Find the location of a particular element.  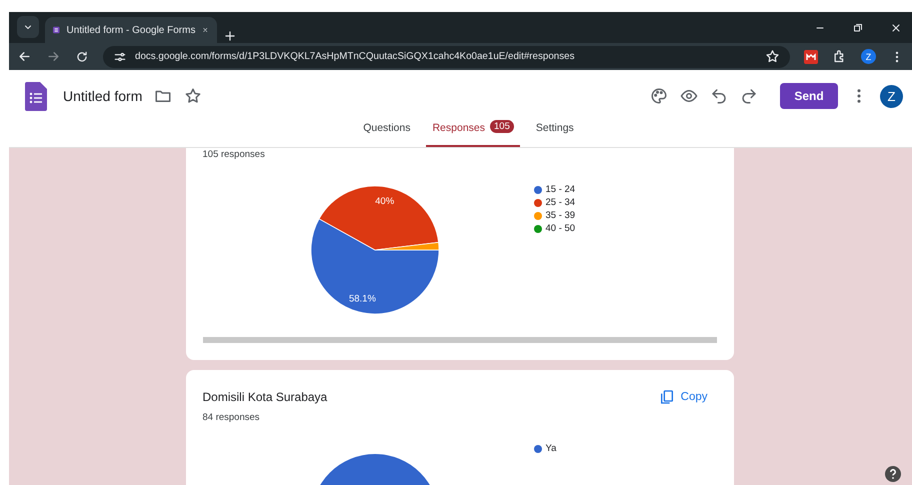

redo-icon is located at coordinates (749, 96).